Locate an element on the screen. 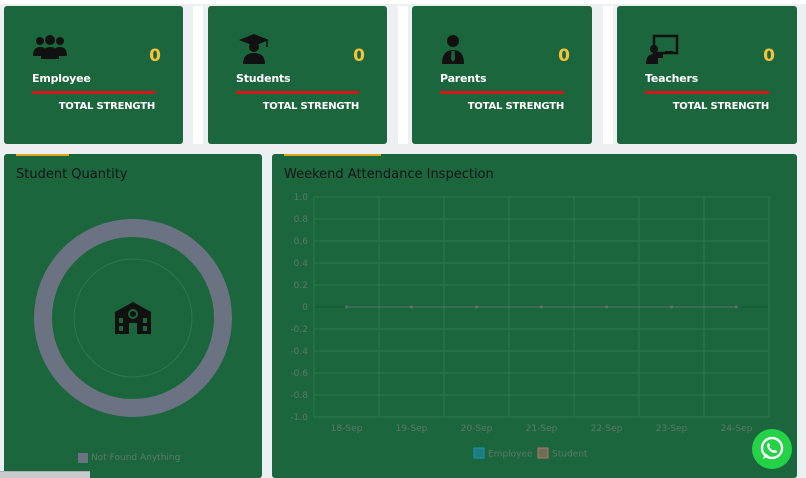 This screenshot has width=806, height=478. parents-label: Parents is located at coordinates (463, 78).